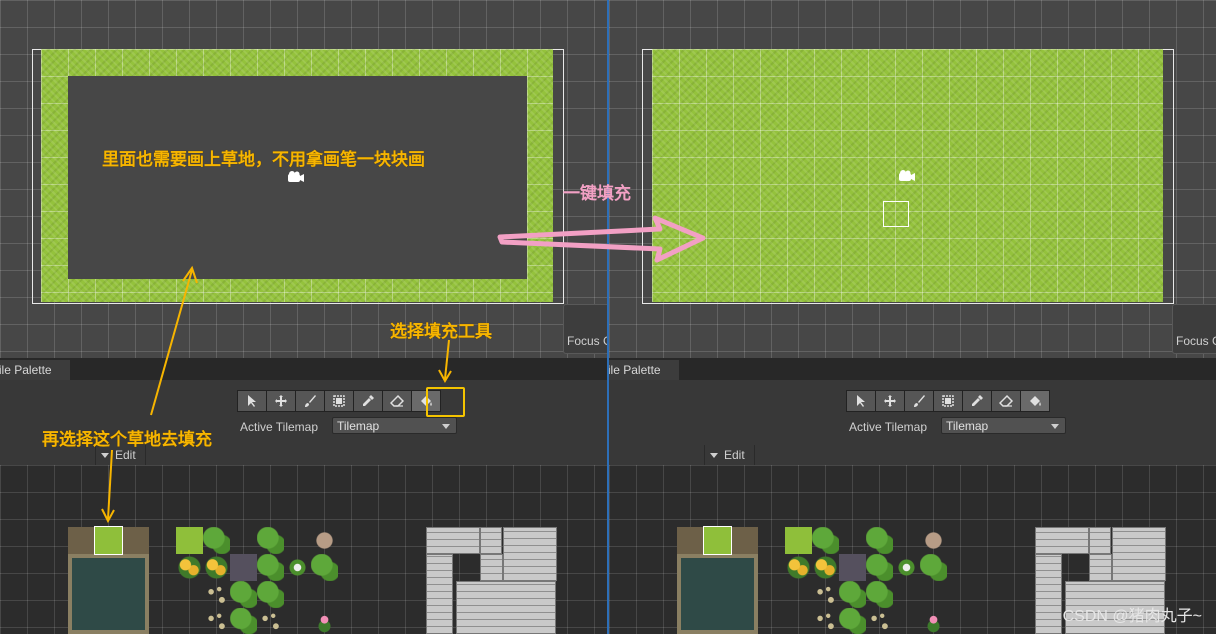  What do you see at coordinates (303, 549) in the screenshot?
I see `tile-palette-grid` at bounding box center [303, 549].